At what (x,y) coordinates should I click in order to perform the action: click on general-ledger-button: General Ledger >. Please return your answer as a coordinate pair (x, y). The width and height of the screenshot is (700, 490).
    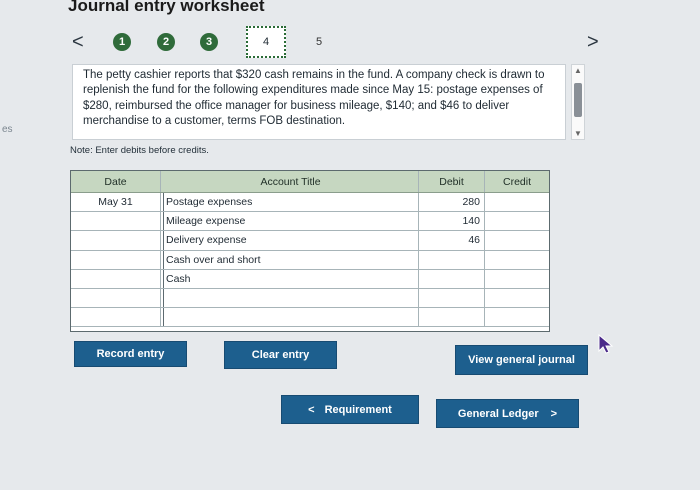
    Looking at the image, I should click on (507, 413).